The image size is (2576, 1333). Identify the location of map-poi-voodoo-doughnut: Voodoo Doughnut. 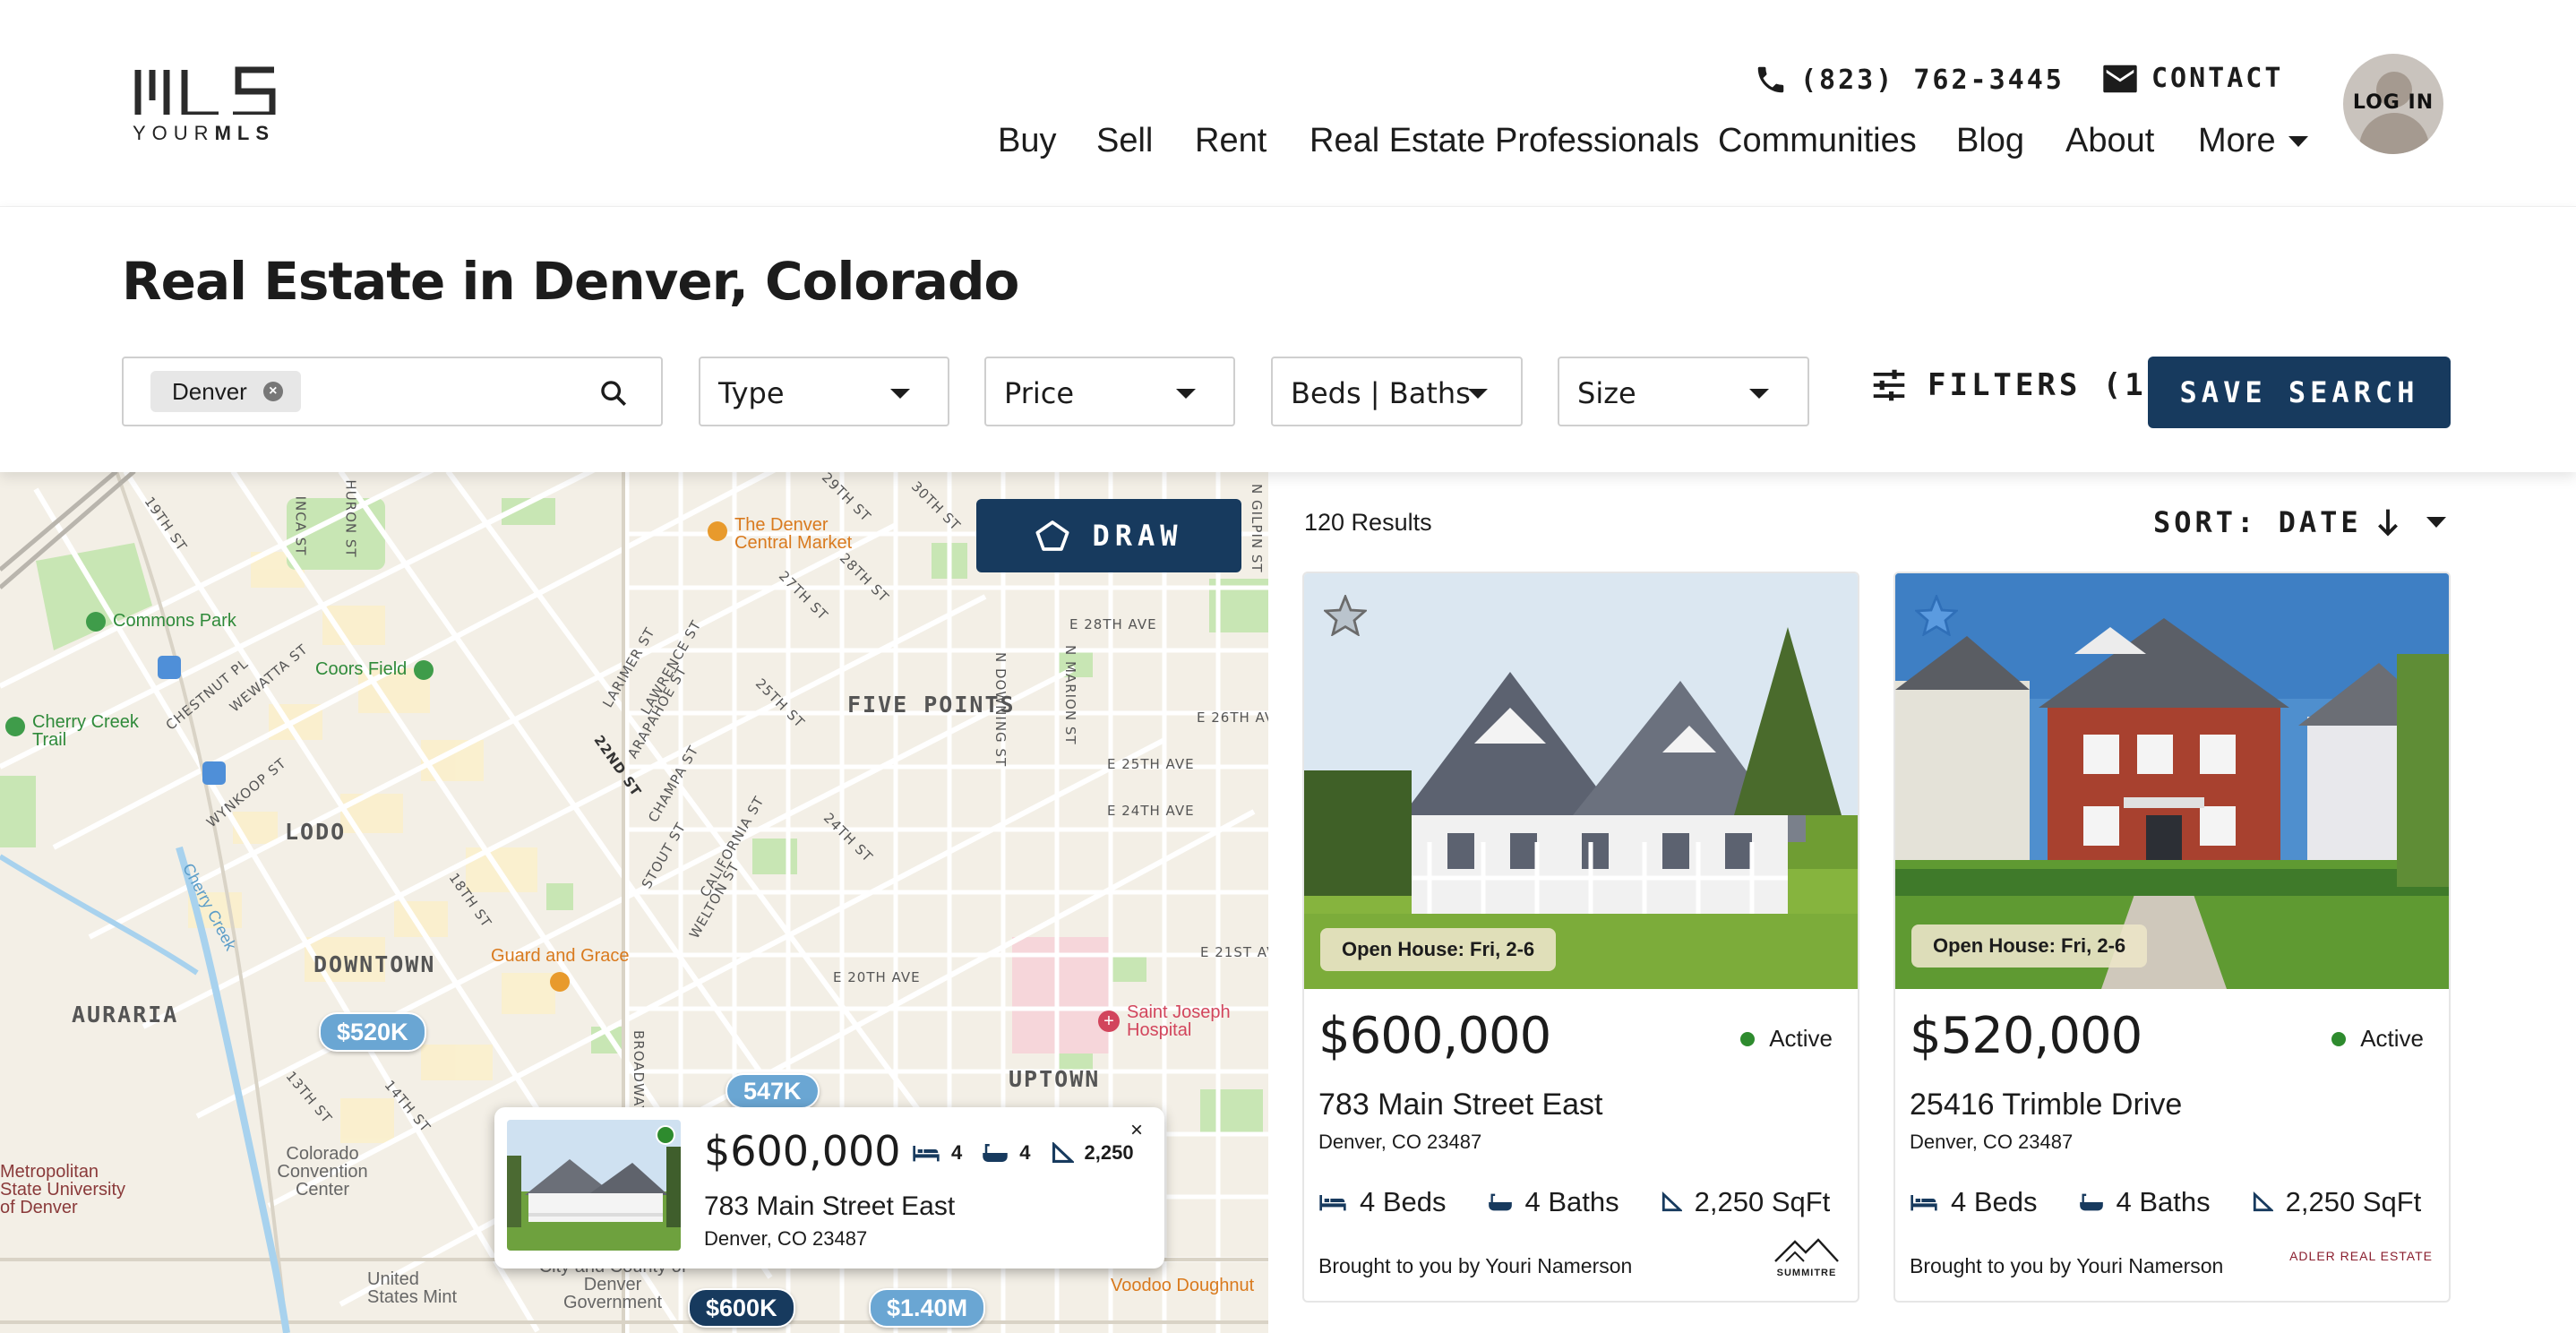
(1182, 1286).